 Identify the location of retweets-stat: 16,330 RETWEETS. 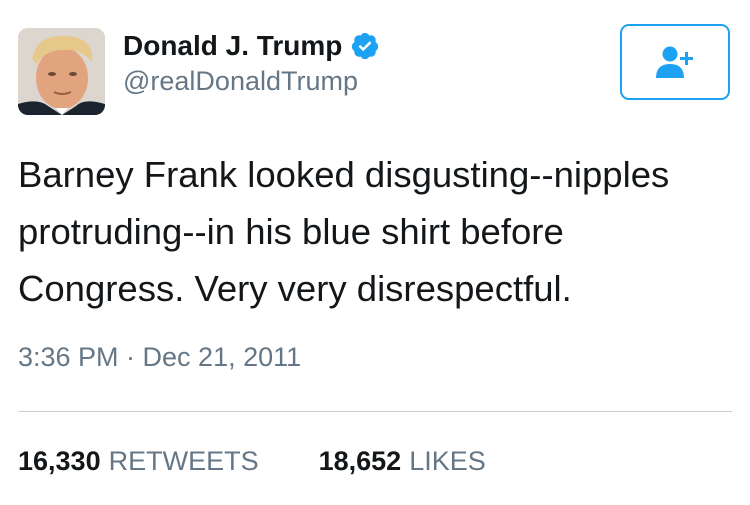
(138, 461).